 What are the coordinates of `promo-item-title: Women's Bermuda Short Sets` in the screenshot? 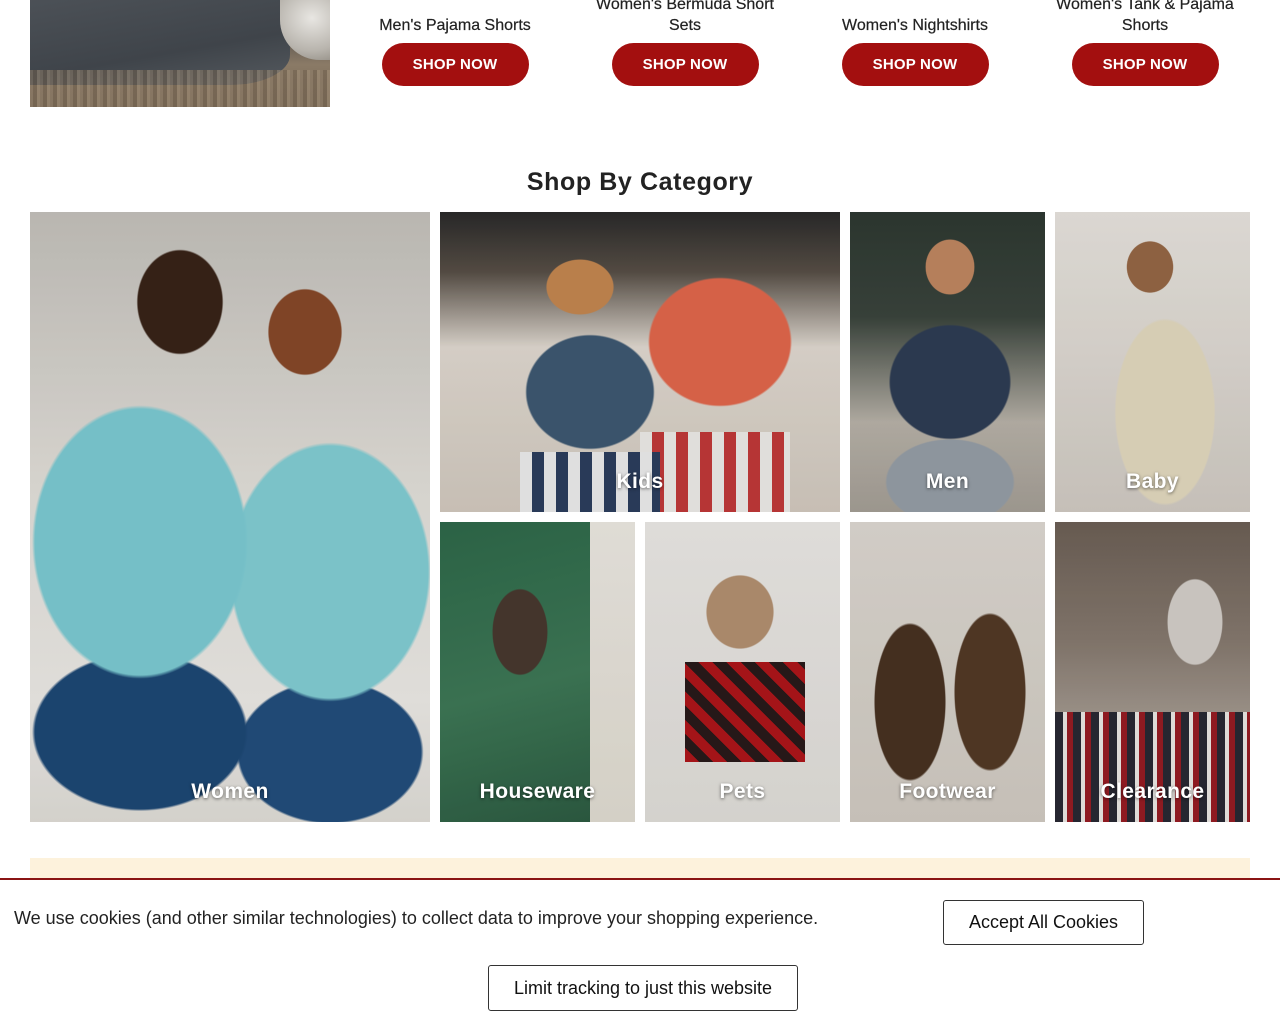 It's located at (685, 18).